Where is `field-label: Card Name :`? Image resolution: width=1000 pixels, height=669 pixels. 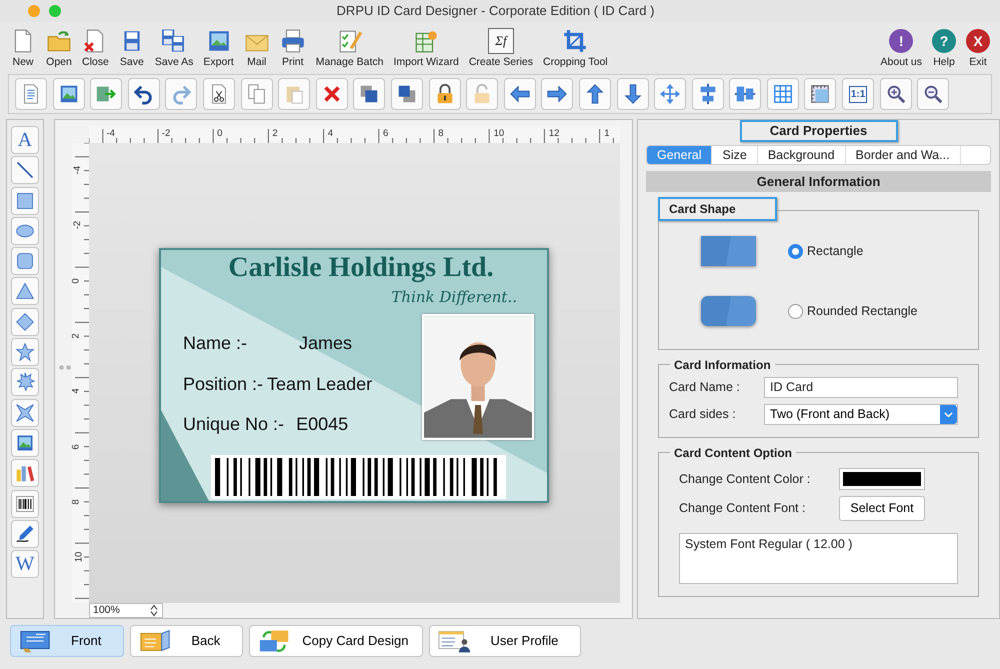 field-label: Card Name : is located at coordinates (704, 387).